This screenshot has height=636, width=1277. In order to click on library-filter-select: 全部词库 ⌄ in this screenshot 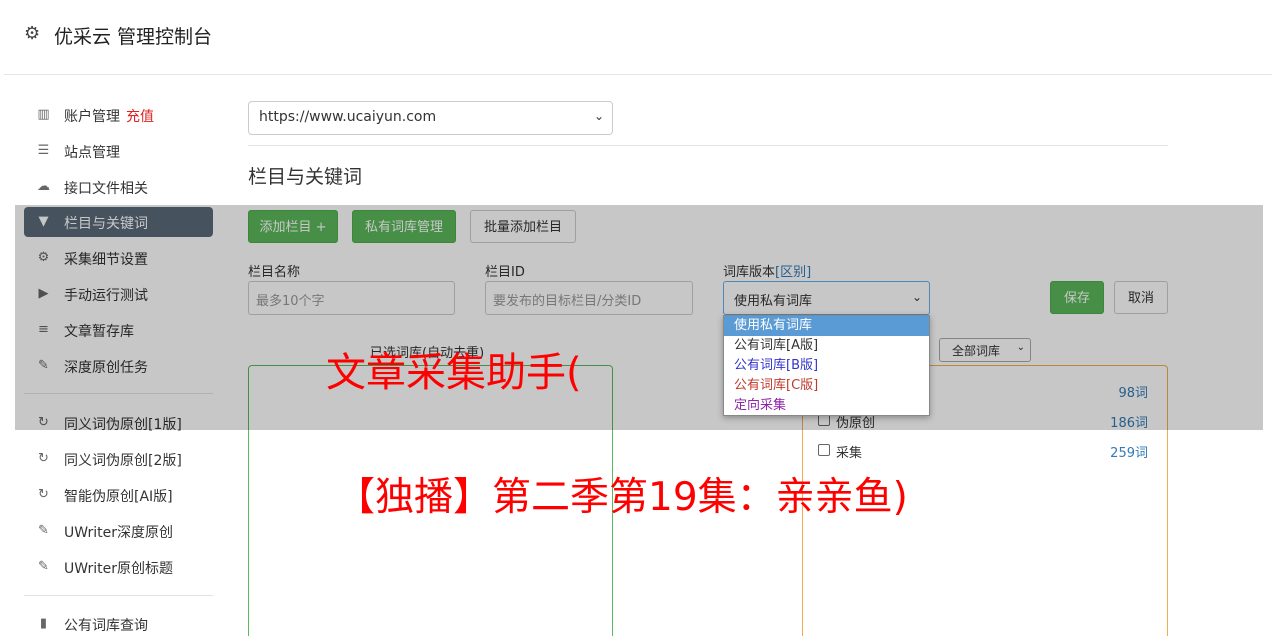, I will do `click(985, 350)`.